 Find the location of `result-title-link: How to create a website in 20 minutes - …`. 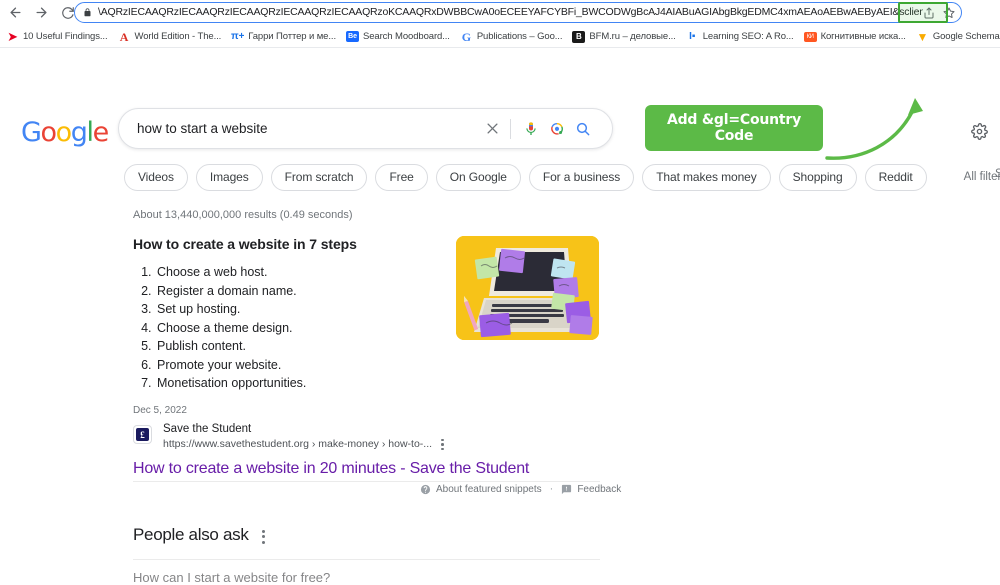

result-title-link: How to create a website in 20 minutes - … is located at coordinates (331, 469).